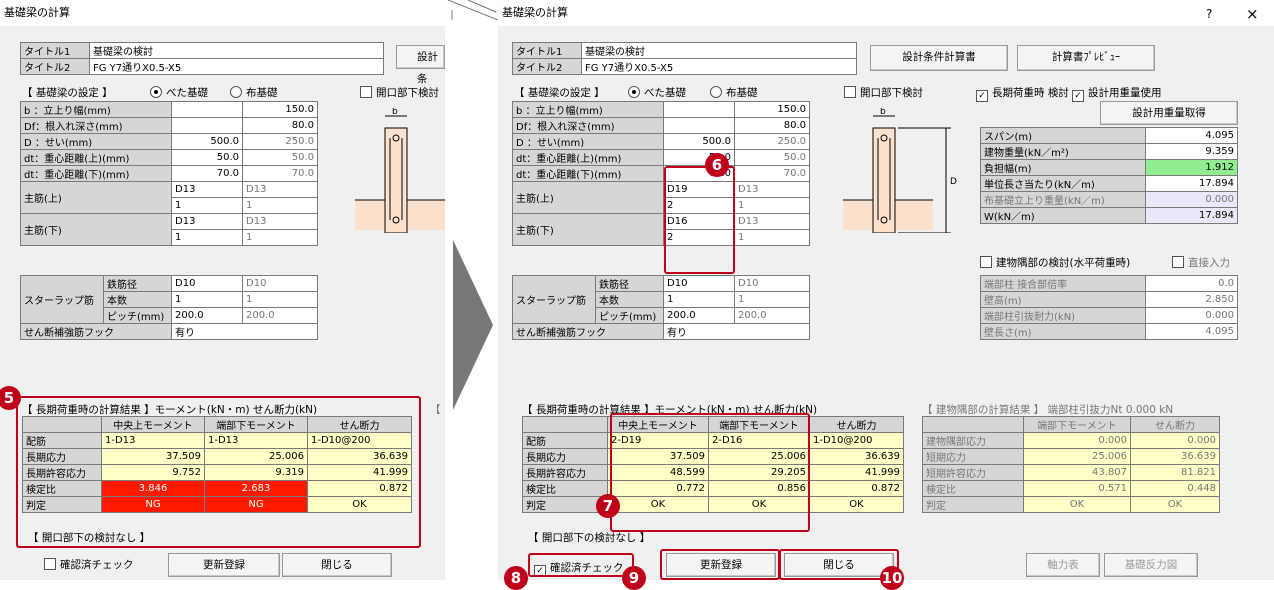 This screenshot has height=590, width=1274. I want to click on stirrup-sub-label: ピッチ(mm), so click(629, 315).